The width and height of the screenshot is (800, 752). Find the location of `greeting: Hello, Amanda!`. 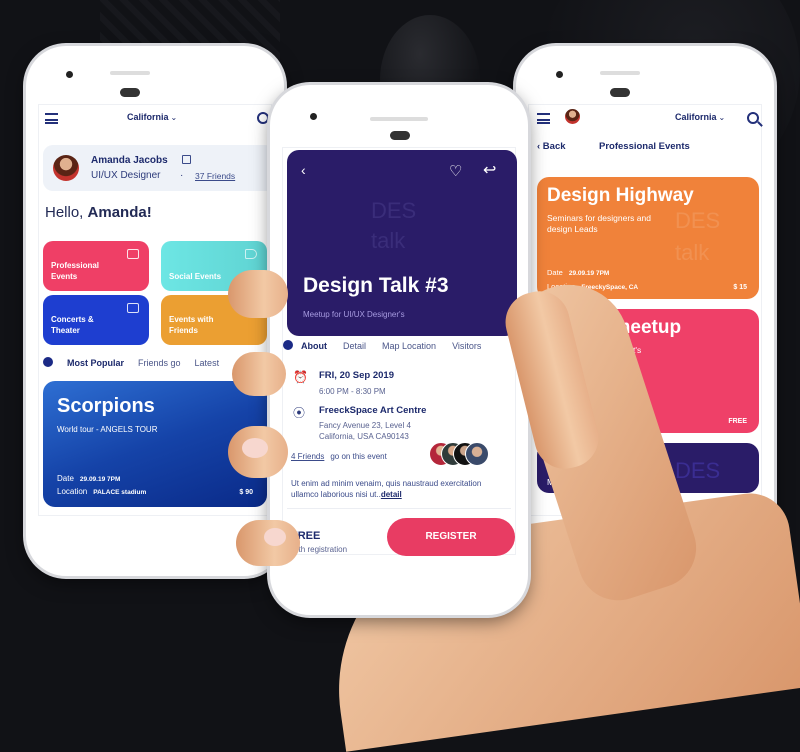

greeting: Hello, Amanda! is located at coordinates (98, 212).